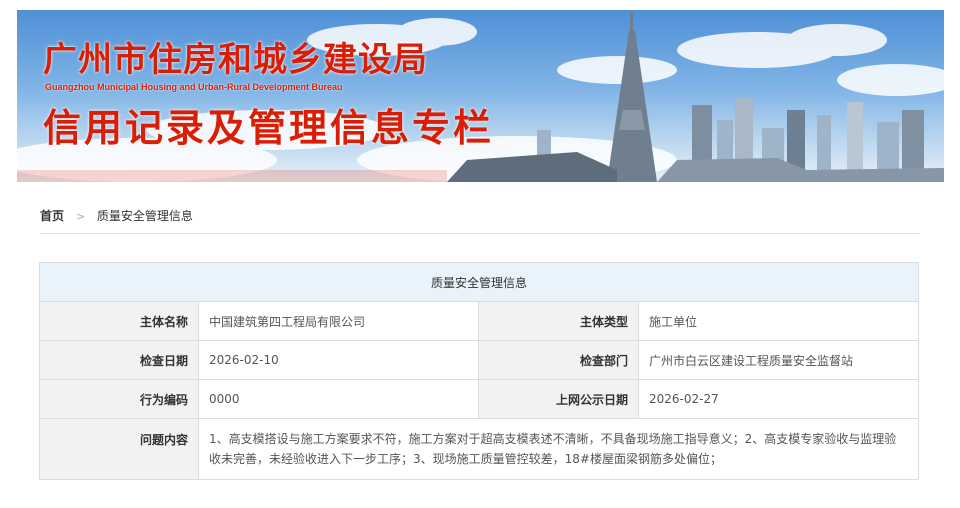 The image size is (960, 508). I want to click on breadcrumb-current: 质量安全管理信息, so click(144, 216).